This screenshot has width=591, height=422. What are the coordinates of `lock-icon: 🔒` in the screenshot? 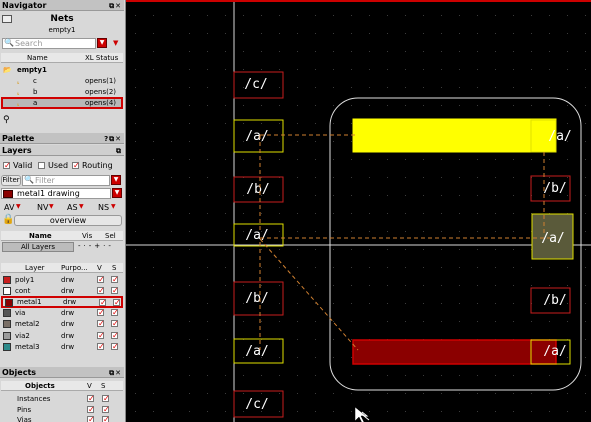 It's located at (8, 219).